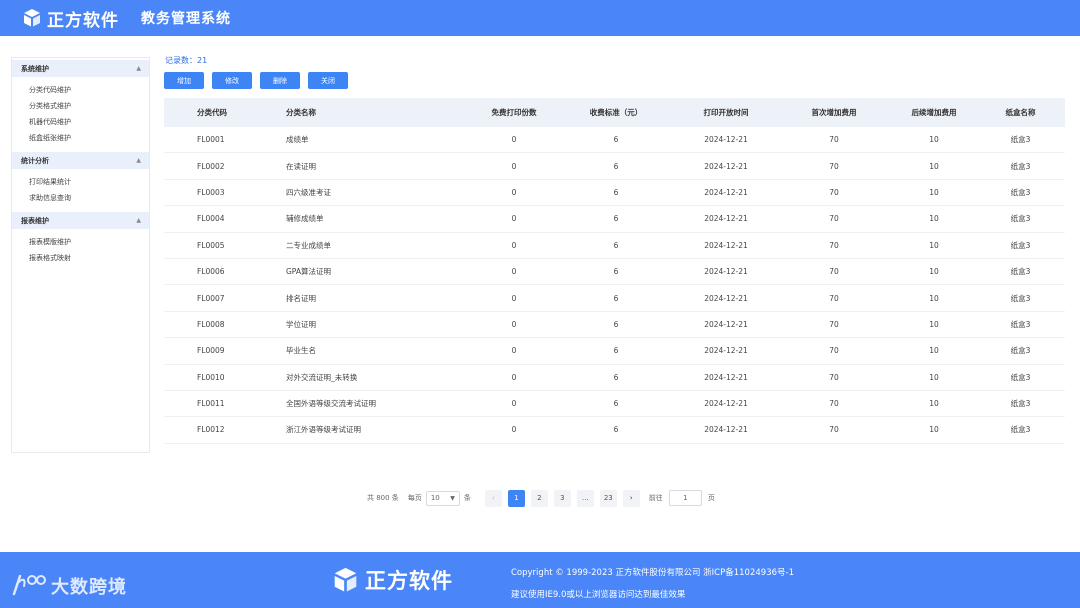  I want to click on table-cell: FL0011, so click(211, 404).